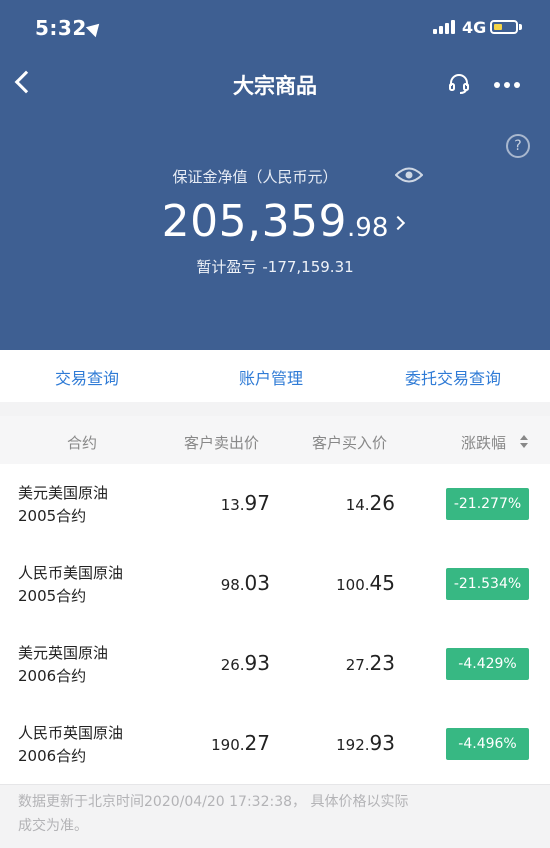  What do you see at coordinates (520, 27) in the screenshot?
I see `battery-tip` at bounding box center [520, 27].